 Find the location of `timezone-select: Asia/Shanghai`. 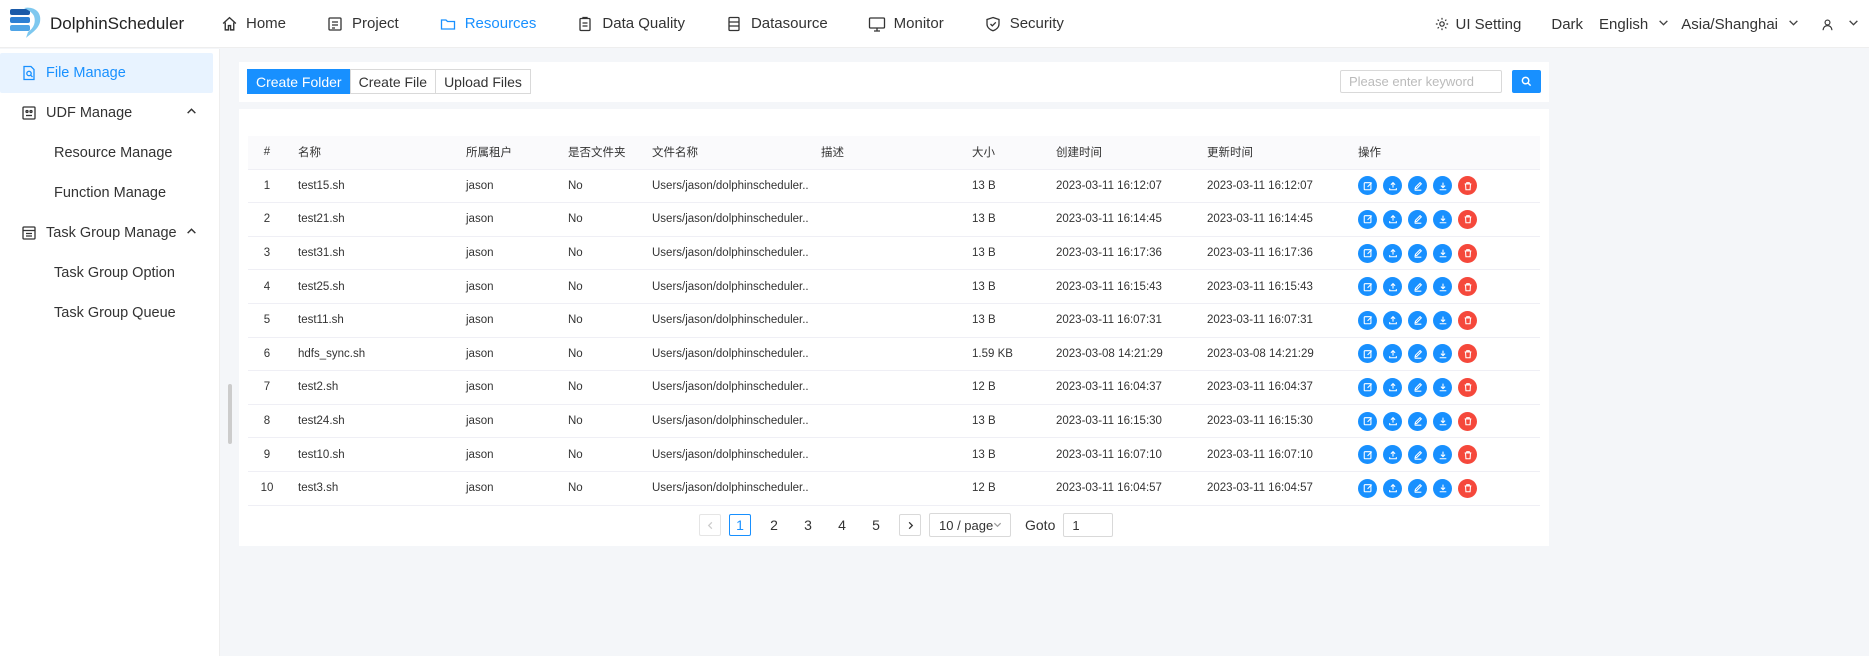

timezone-select: Asia/Shanghai is located at coordinates (1750, 24).